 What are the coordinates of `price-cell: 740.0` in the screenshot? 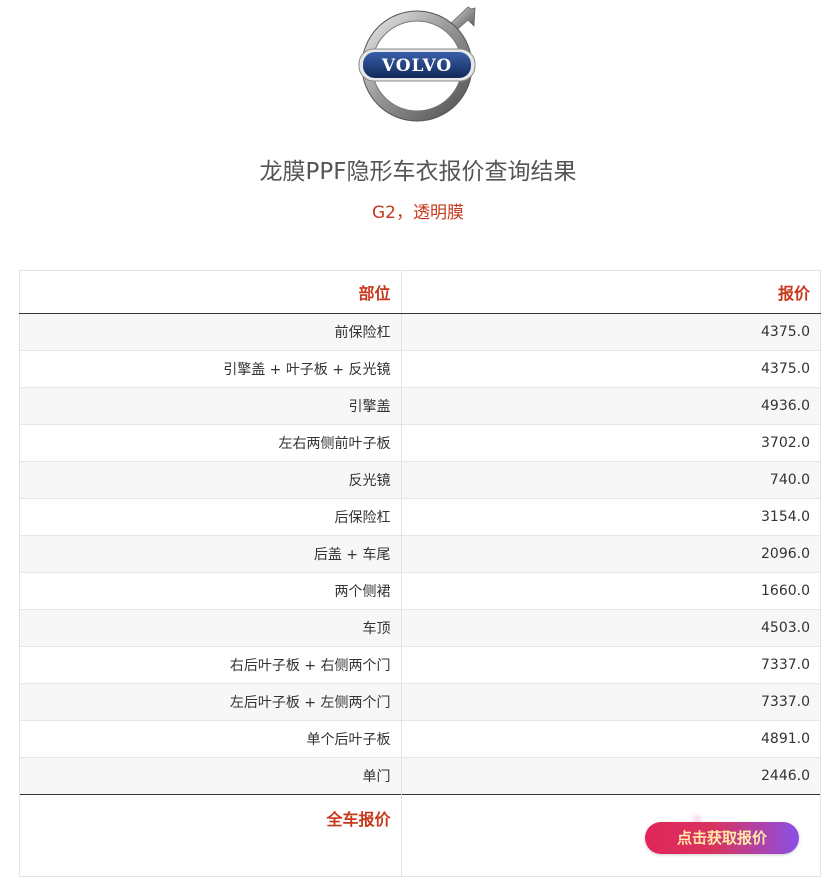 It's located at (610, 480).